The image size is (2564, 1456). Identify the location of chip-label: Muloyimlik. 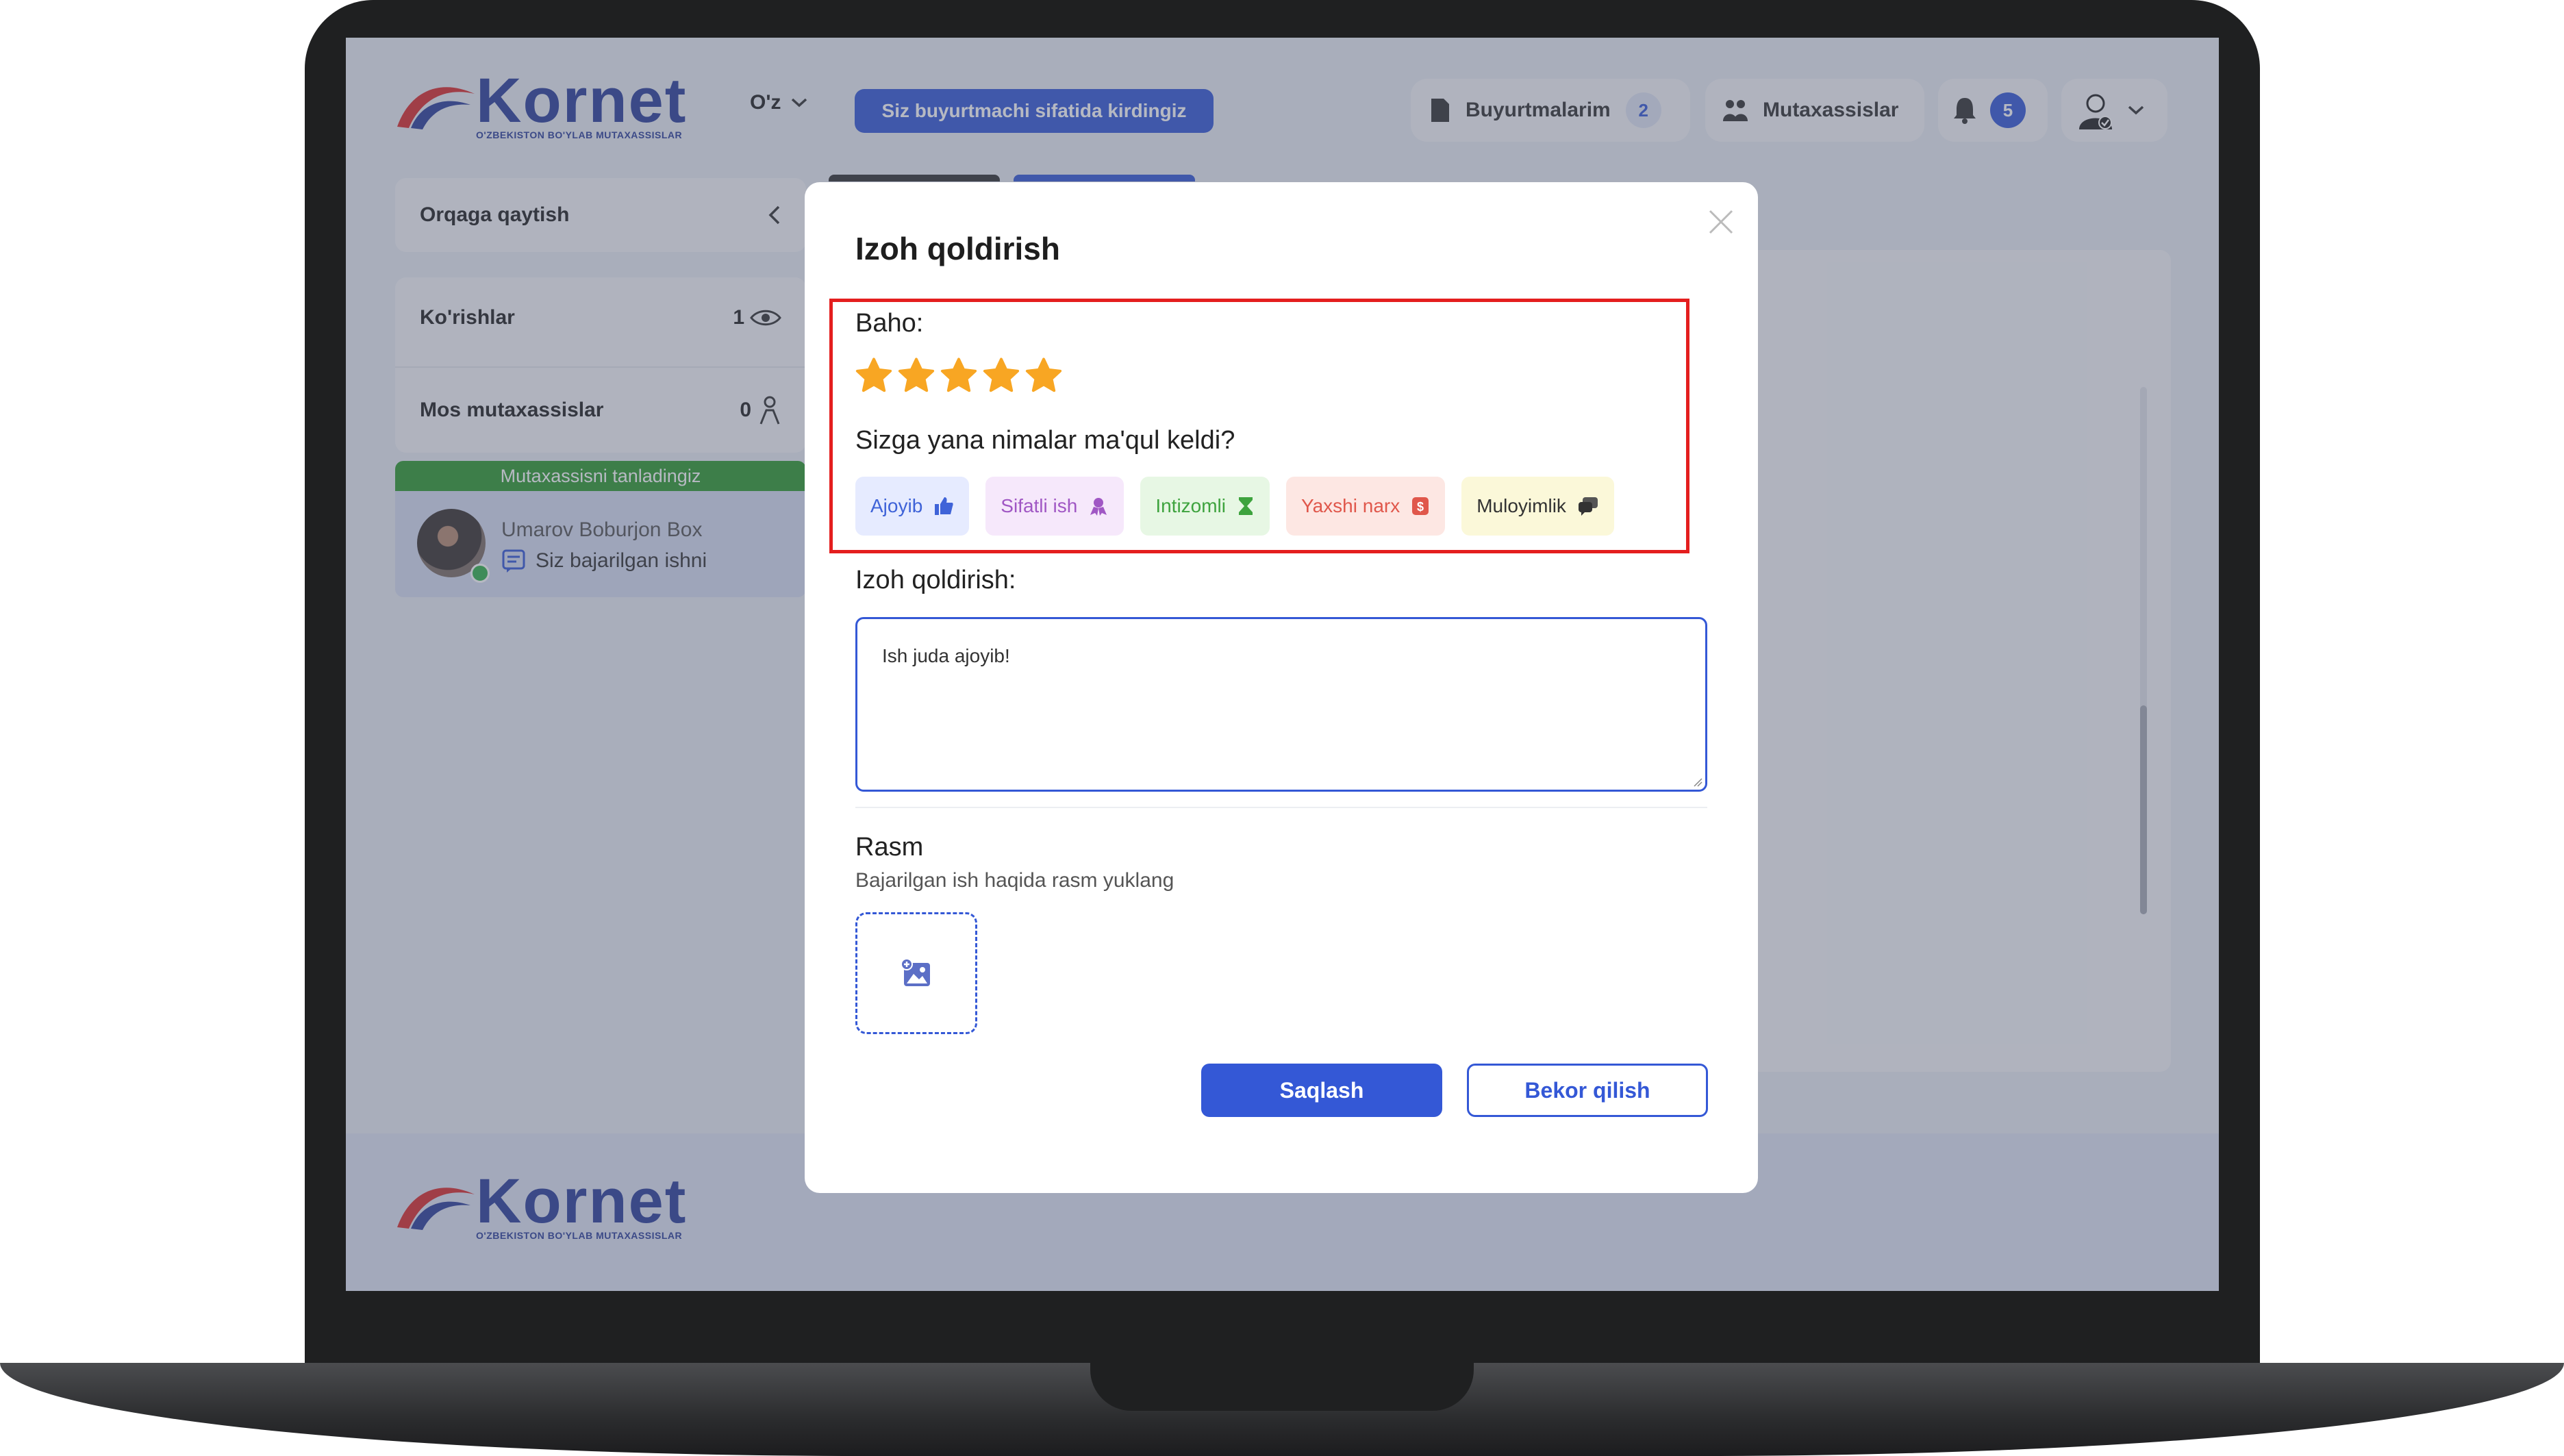
(1521, 505).